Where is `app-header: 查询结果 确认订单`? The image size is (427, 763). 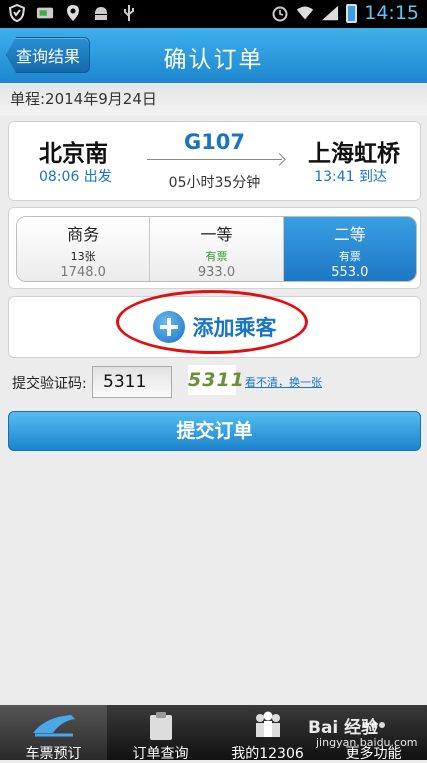
app-header: 查询结果 确认订单 is located at coordinates (213, 55).